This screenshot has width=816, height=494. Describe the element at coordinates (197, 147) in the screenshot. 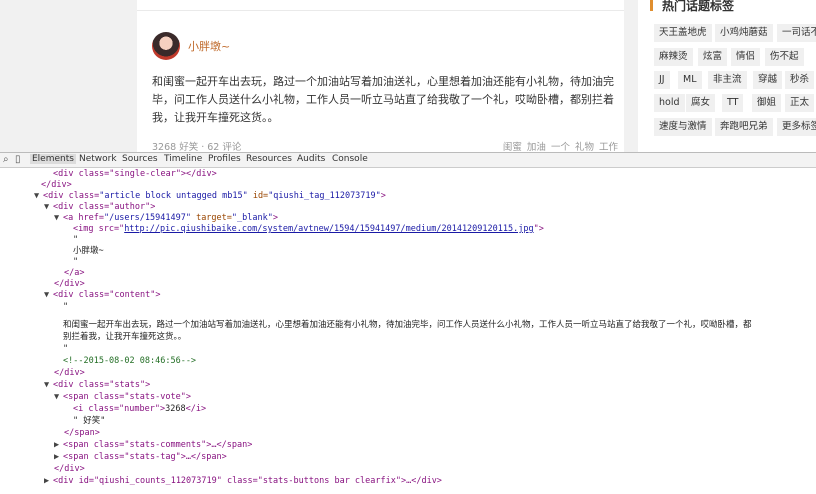

I see `article-stats: 3268 好笑 · 62 评论` at that location.